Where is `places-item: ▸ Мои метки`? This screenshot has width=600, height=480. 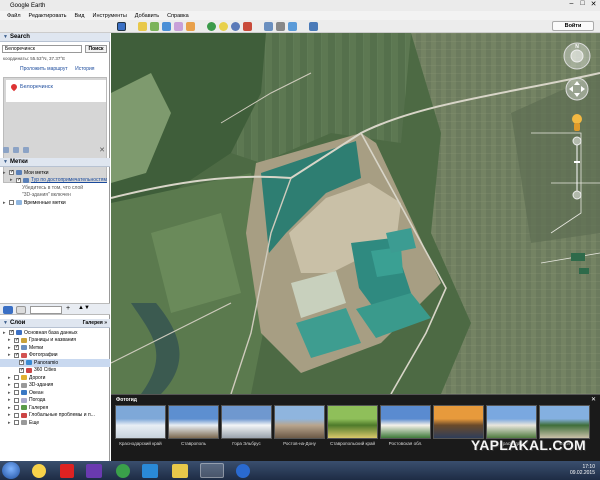
places-item: ▸ Мои метки is located at coordinates (55, 173).